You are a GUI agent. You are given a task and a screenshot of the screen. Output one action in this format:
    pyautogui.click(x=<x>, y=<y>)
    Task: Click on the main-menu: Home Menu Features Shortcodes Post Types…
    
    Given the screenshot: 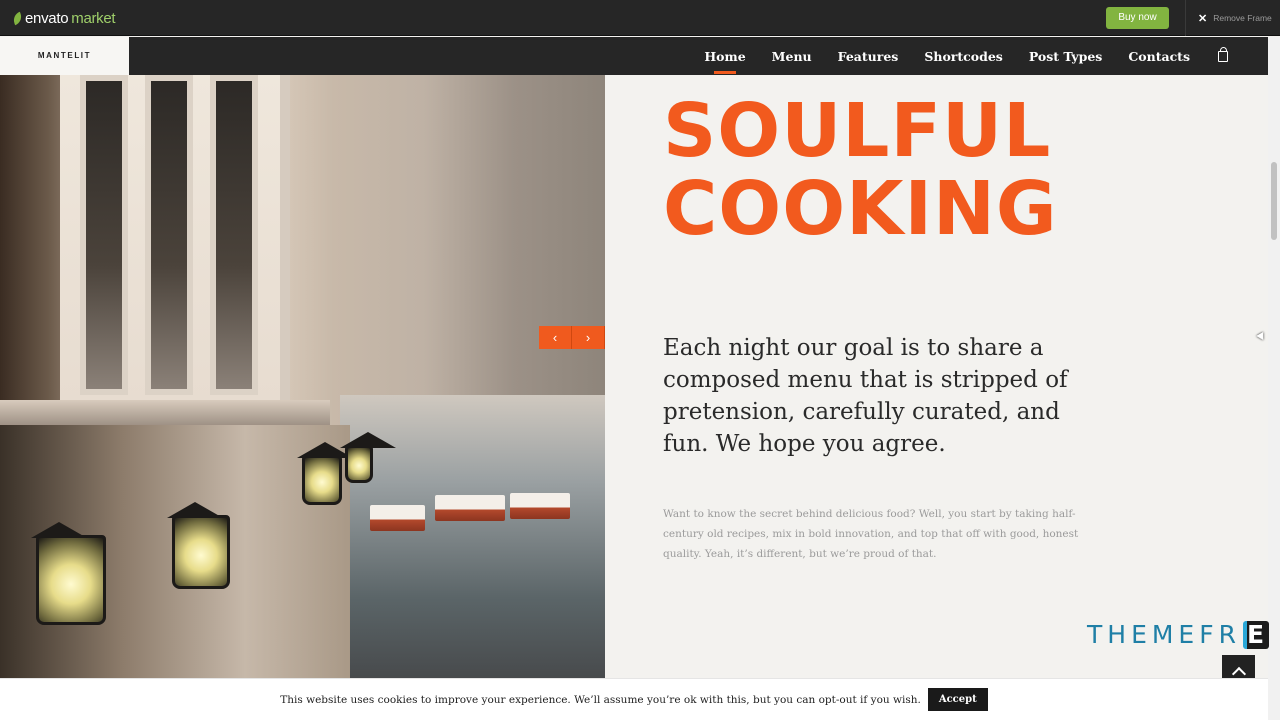 What is the action you would take?
    pyautogui.click(x=966, y=56)
    